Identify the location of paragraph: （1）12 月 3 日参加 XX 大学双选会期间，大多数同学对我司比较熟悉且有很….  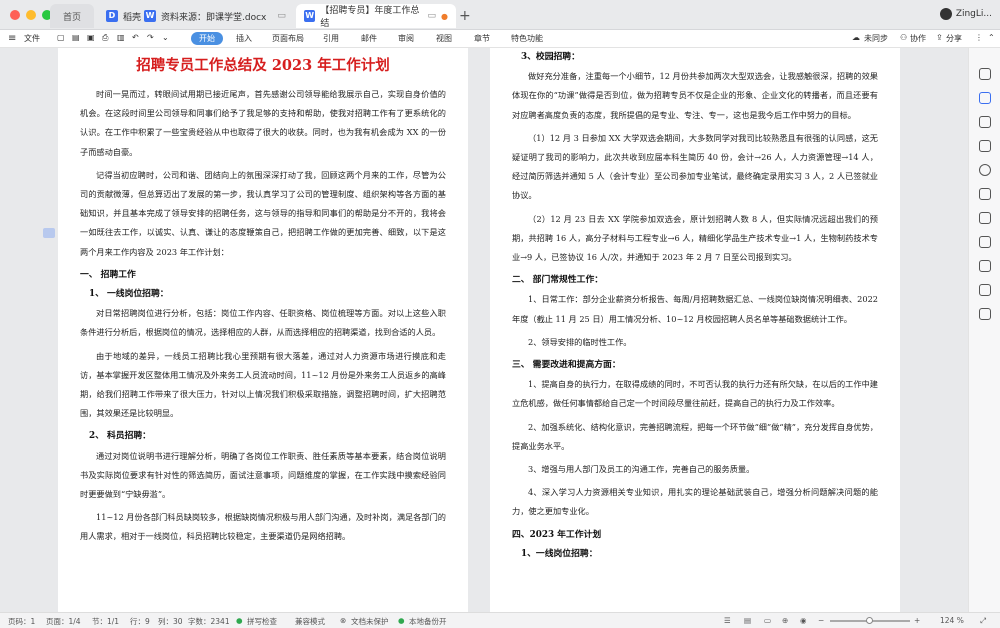
(695, 166).